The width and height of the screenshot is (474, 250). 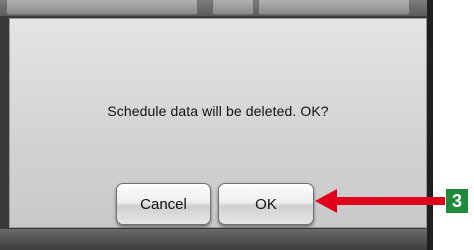 I want to click on top-bar, so click(x=216, y=8).